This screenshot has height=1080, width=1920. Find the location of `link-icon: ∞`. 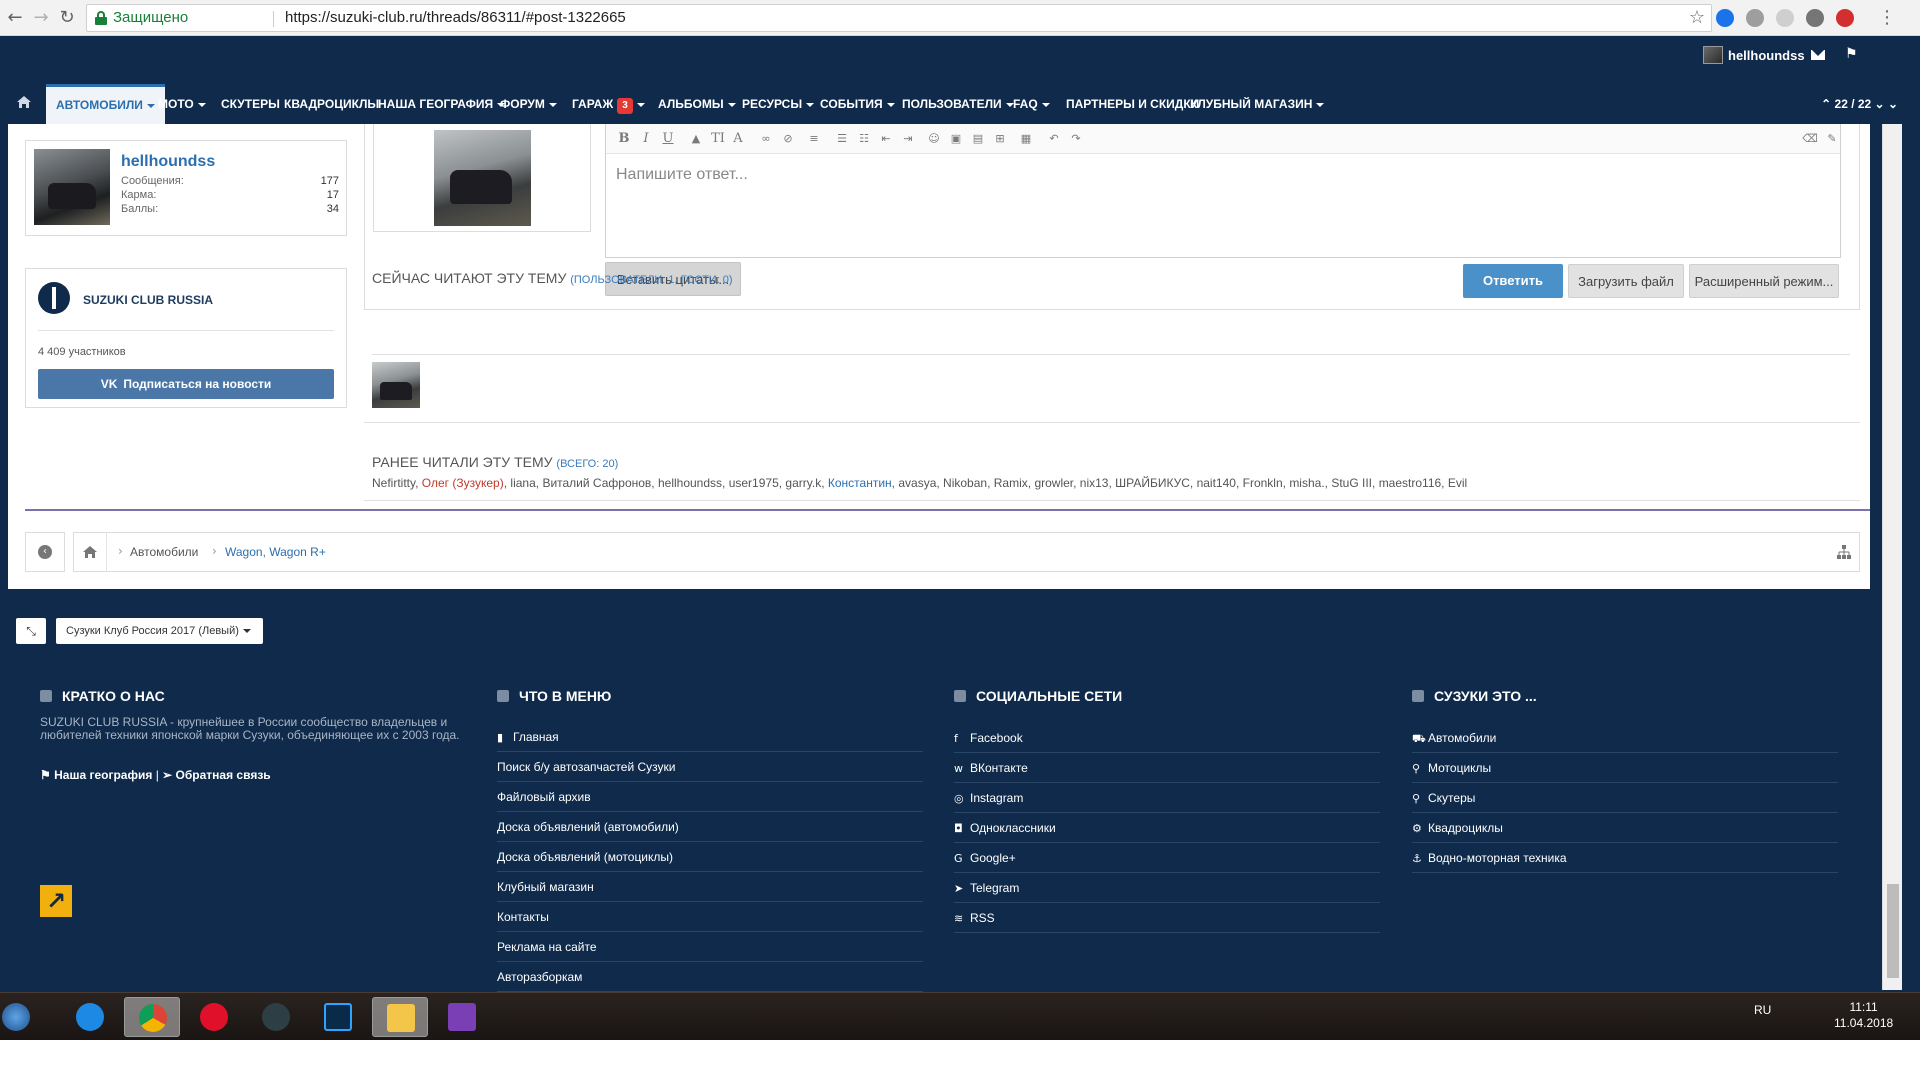

link-icon: ∞ is located at coordinates (766, 139).